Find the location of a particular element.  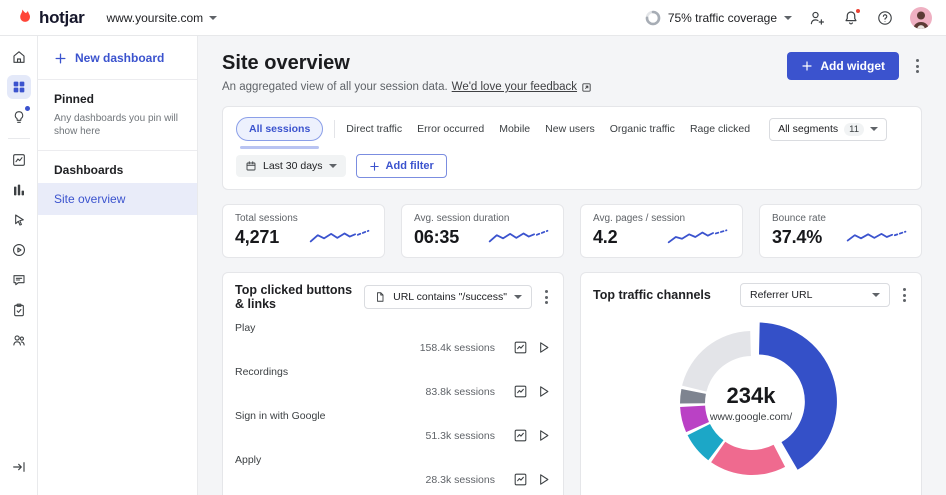

nav-feedback is located at coordinates (19, 280).